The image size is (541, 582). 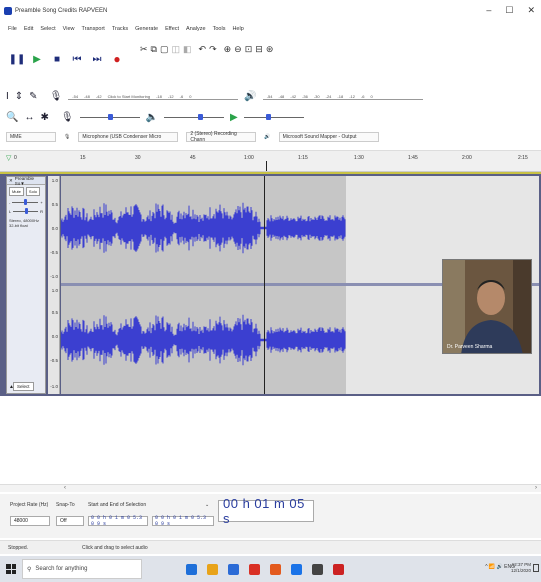 I want to click on play-at-speed-icon: ▶, so click(x=234, y=117).